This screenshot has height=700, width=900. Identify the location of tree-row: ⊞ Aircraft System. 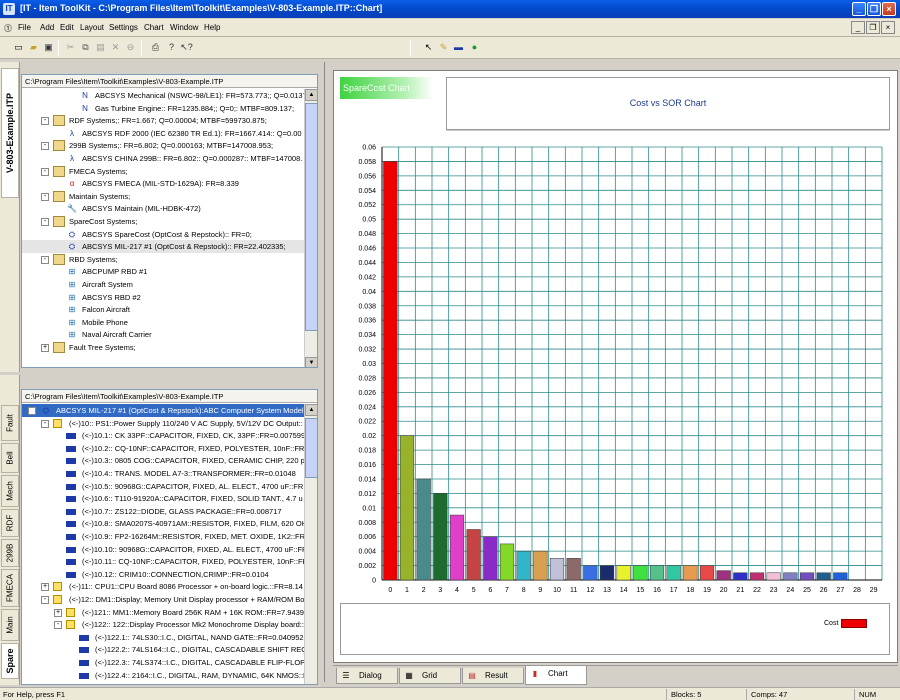
(163, 284).